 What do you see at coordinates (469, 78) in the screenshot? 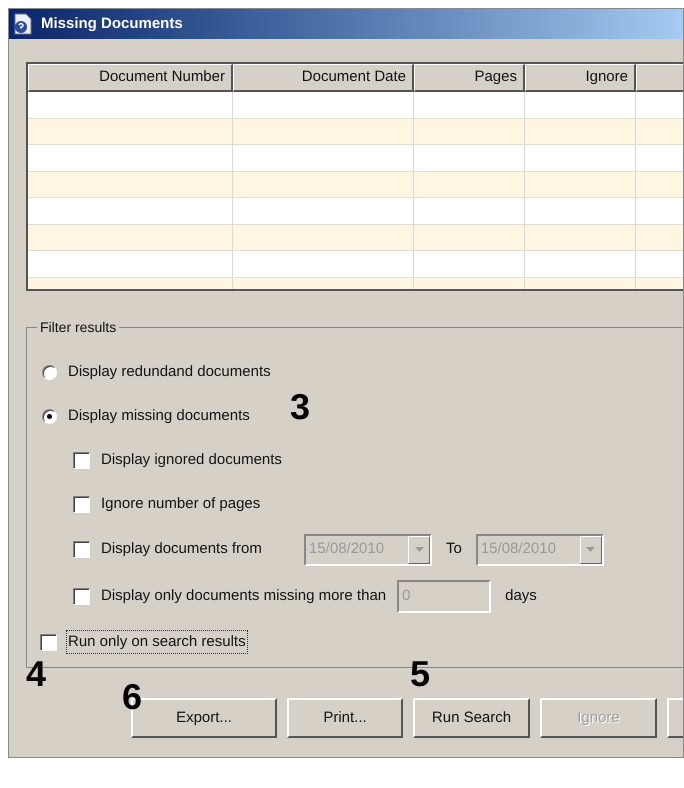
I see `column-header: Pages` at bounding box center [469, 78].